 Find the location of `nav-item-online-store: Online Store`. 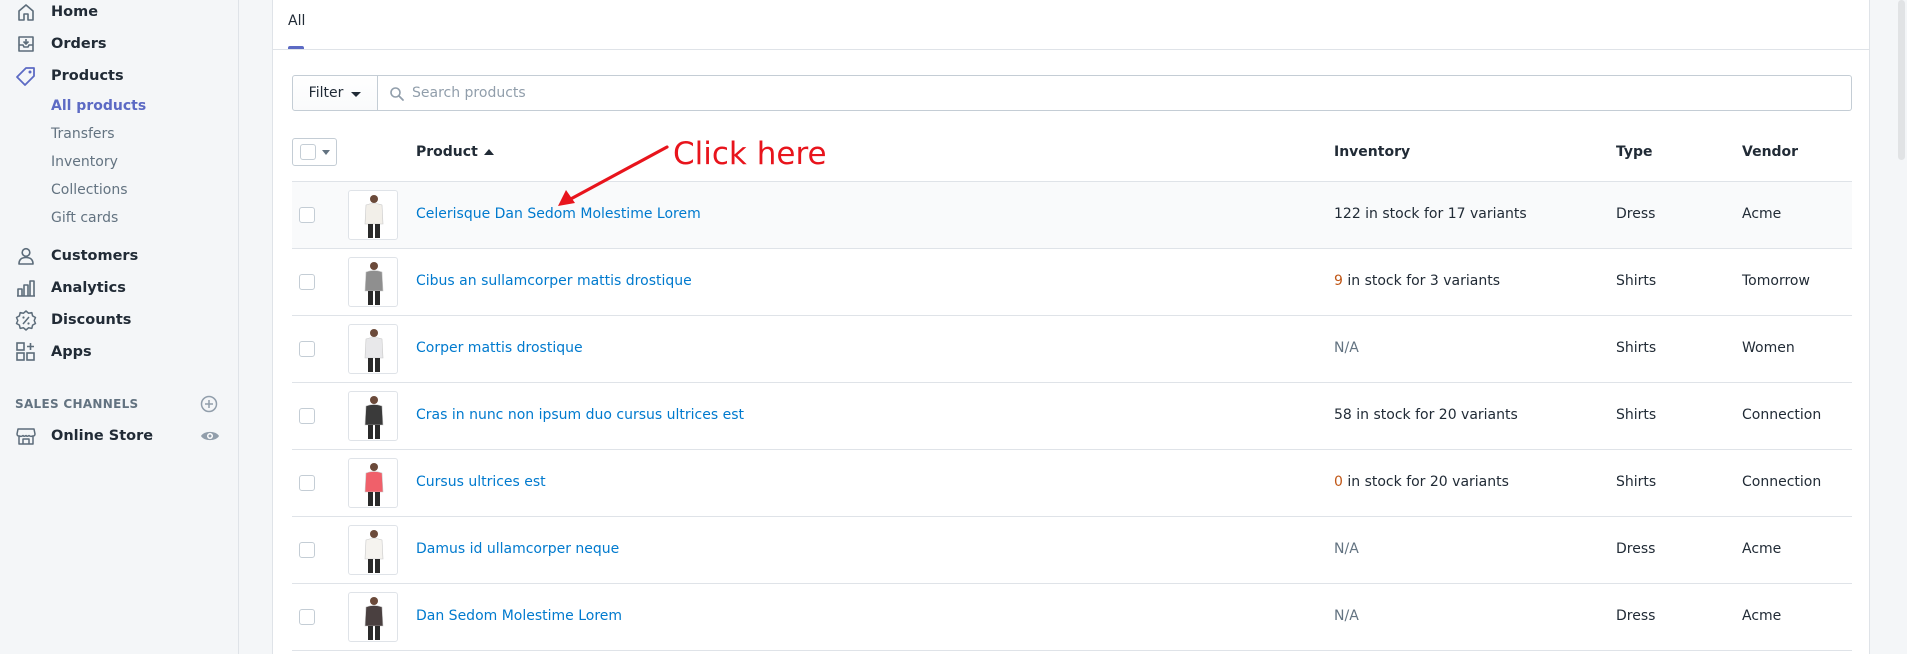

nav-item-online-store: Online Store is located at coordinates (95, 436).